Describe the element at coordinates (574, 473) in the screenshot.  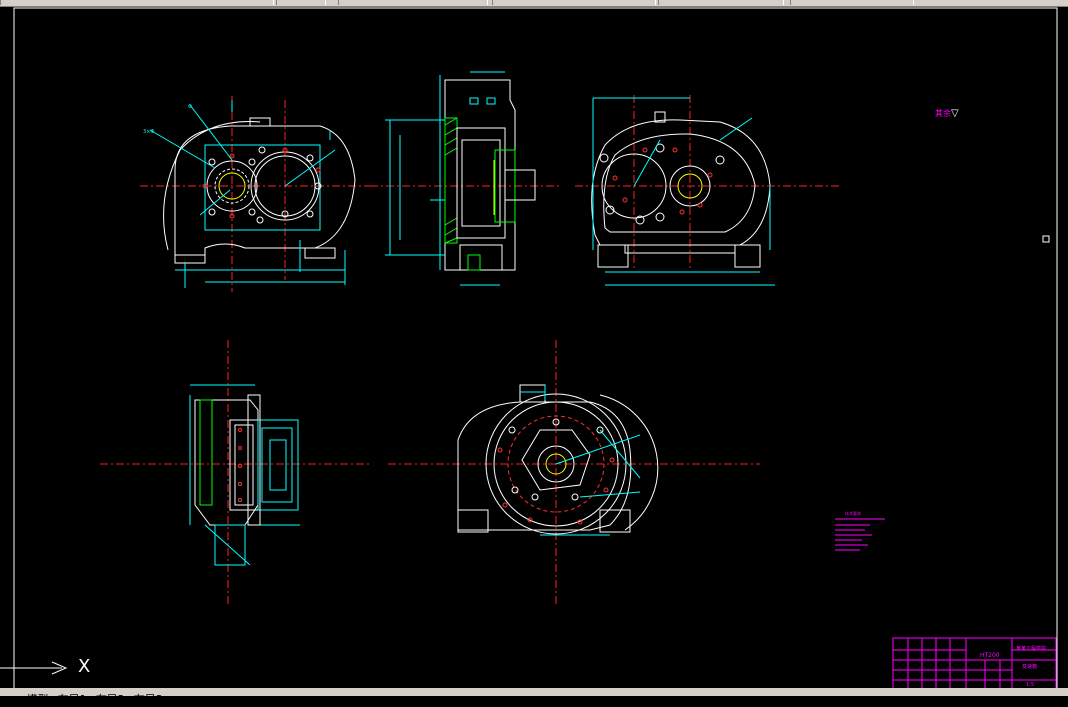
I see `rear-view` at that location.